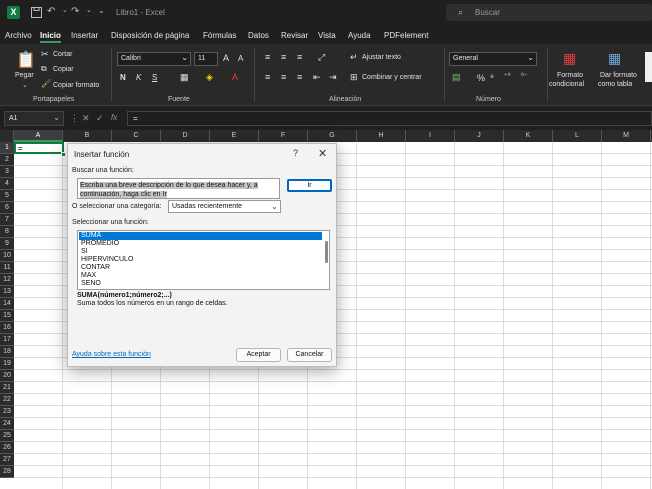  What do you see at coordinates (294, 35) in the screenshot?
I see `tab-revisar: Revisar` at bounding box center [294, 35].